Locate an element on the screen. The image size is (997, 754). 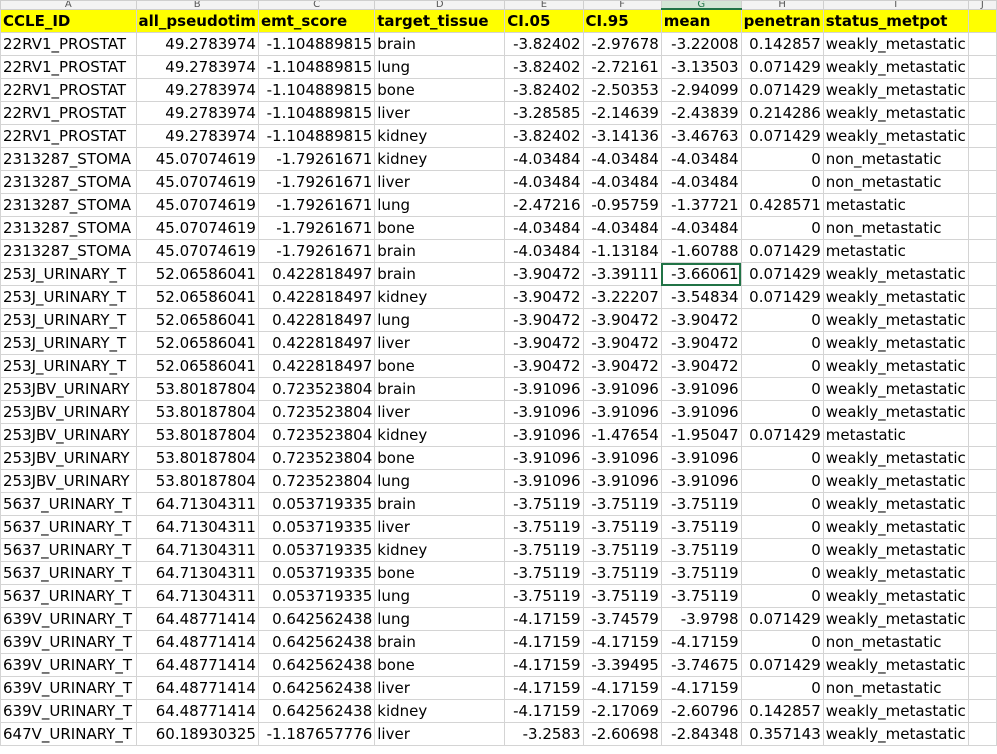
table-cell: liver is located at coordinates (440, 113).